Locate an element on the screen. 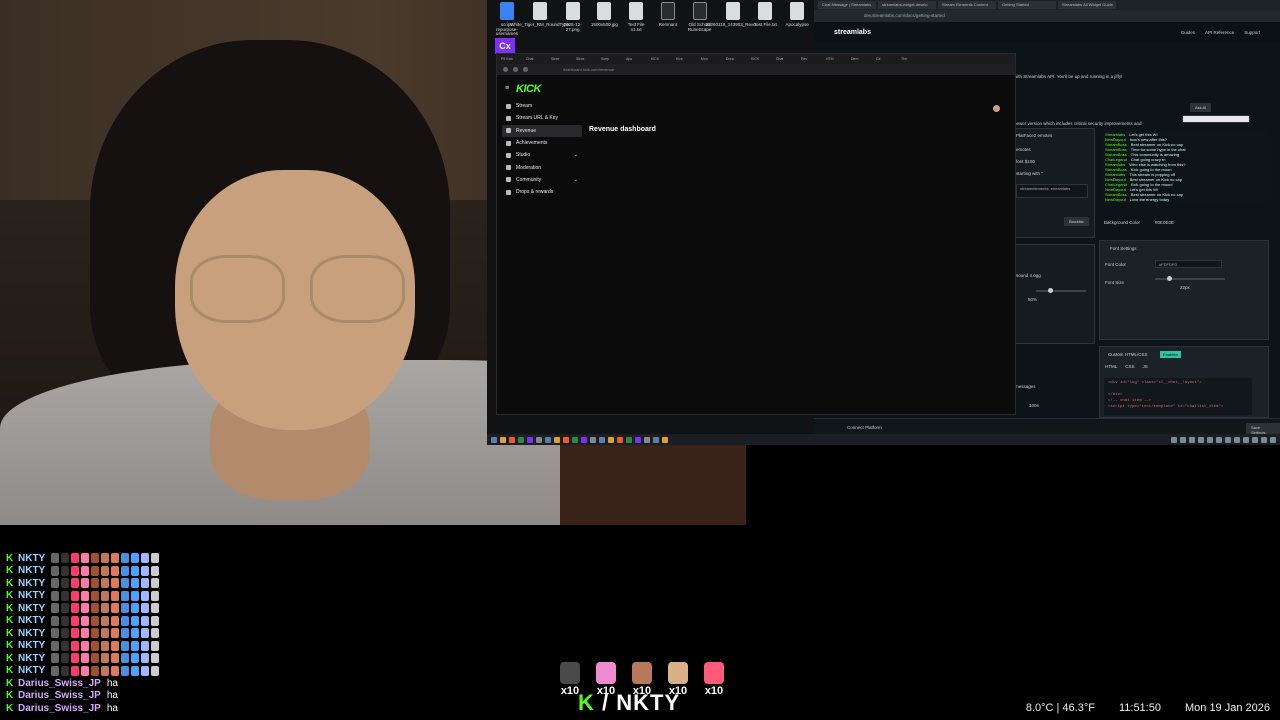  desktop-icon: White_Tiger_RM_RoundType is located at coordinates (539, 26).